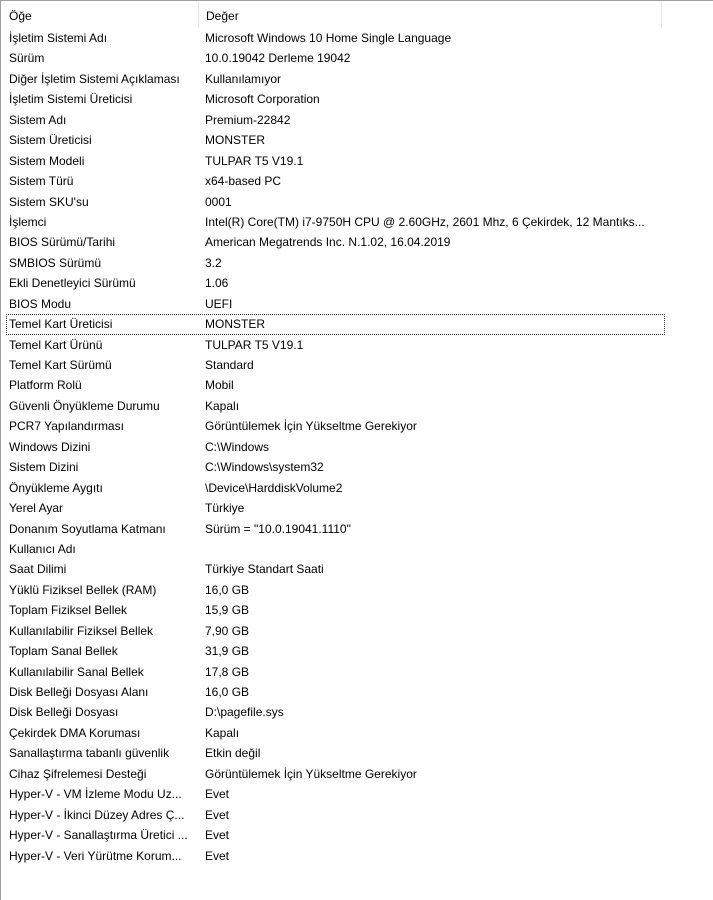  Describe the element at coordinates (357, 202) in the screenshot. I see `table-row: Sistem SKU'su 0001` at that location.